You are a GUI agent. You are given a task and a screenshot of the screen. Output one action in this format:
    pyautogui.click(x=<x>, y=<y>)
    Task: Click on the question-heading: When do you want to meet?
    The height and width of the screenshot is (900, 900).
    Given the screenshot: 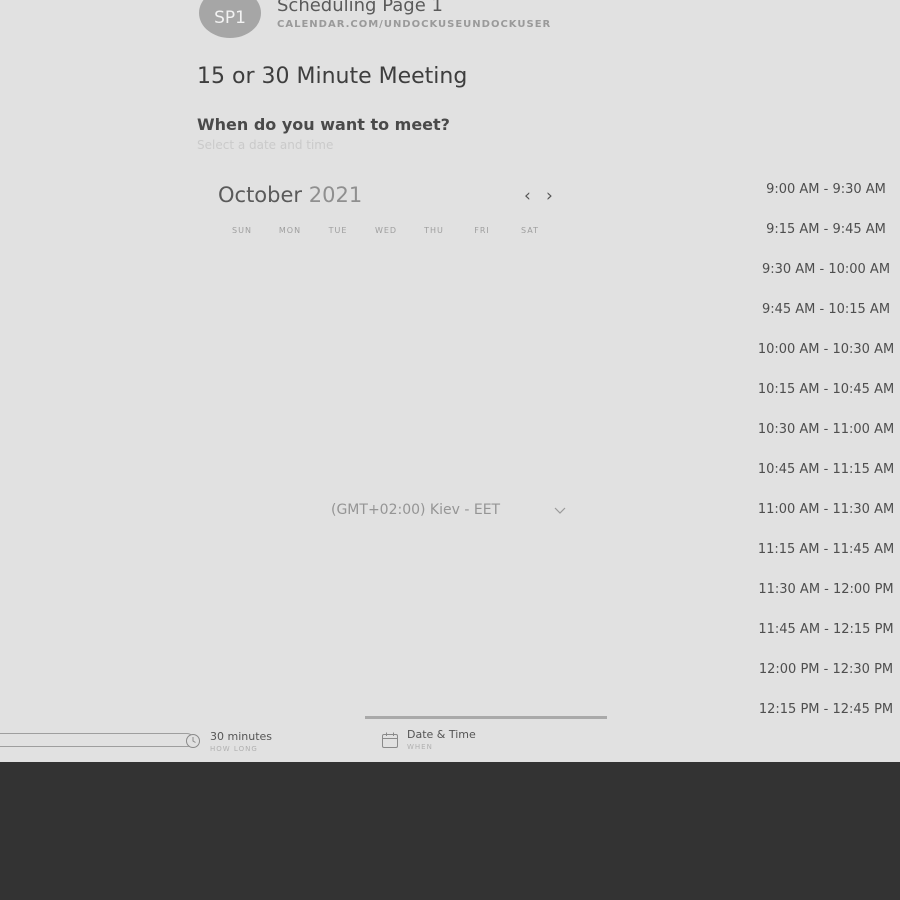 What is the action you would take?
    pyautogui.click(x=323, y=124)
    